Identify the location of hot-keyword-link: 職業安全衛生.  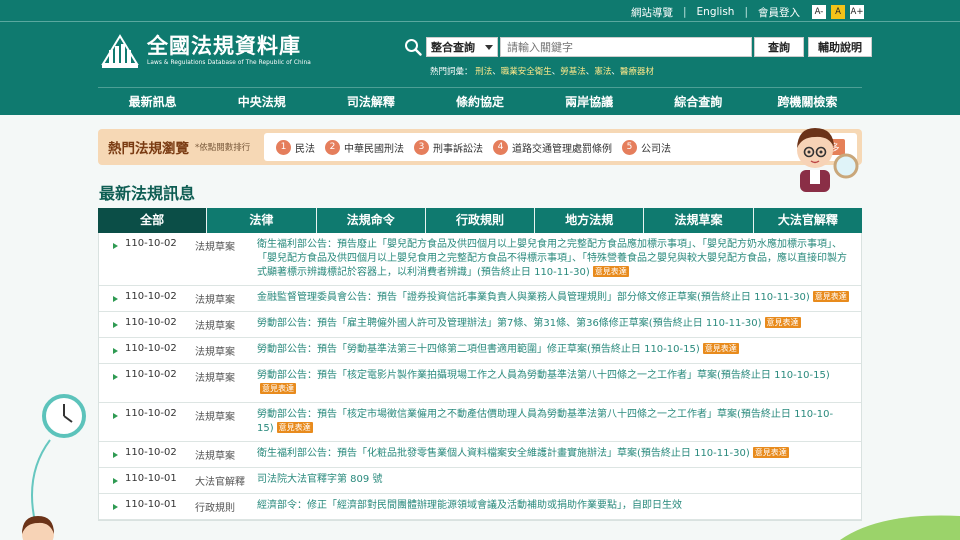
(526, 72).